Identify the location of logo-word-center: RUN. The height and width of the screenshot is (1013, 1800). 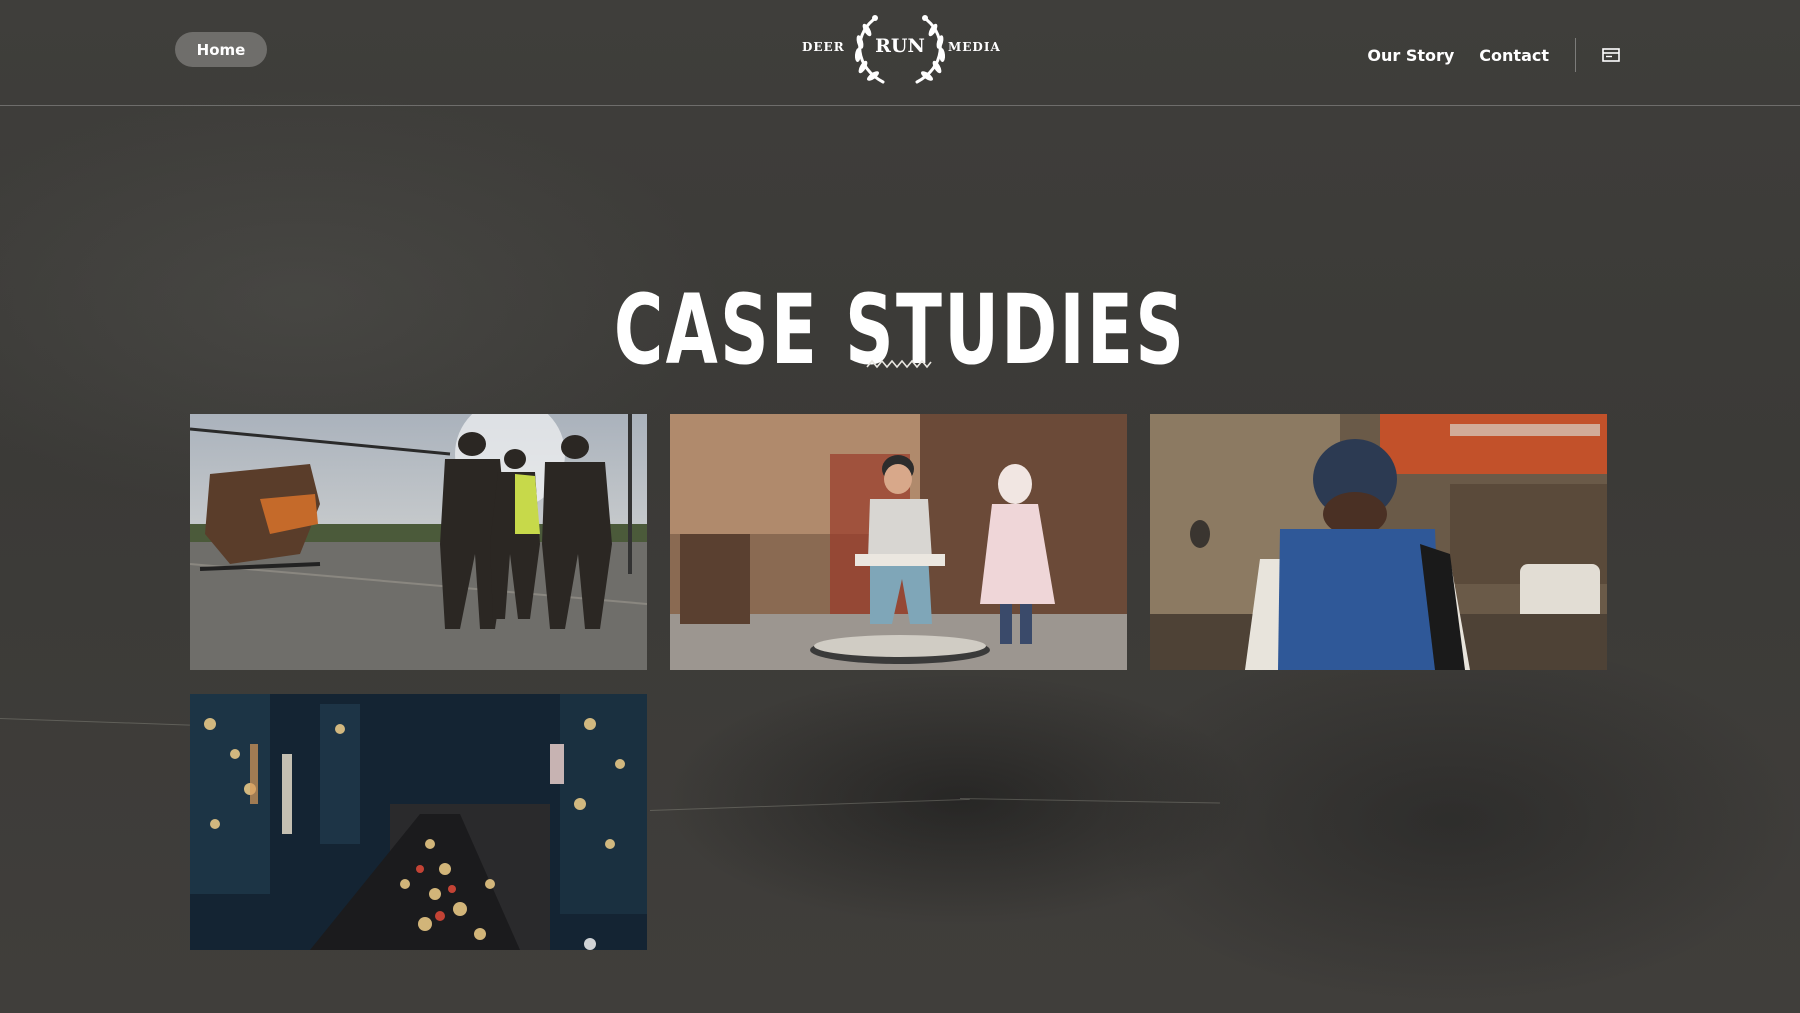
(900, 46).